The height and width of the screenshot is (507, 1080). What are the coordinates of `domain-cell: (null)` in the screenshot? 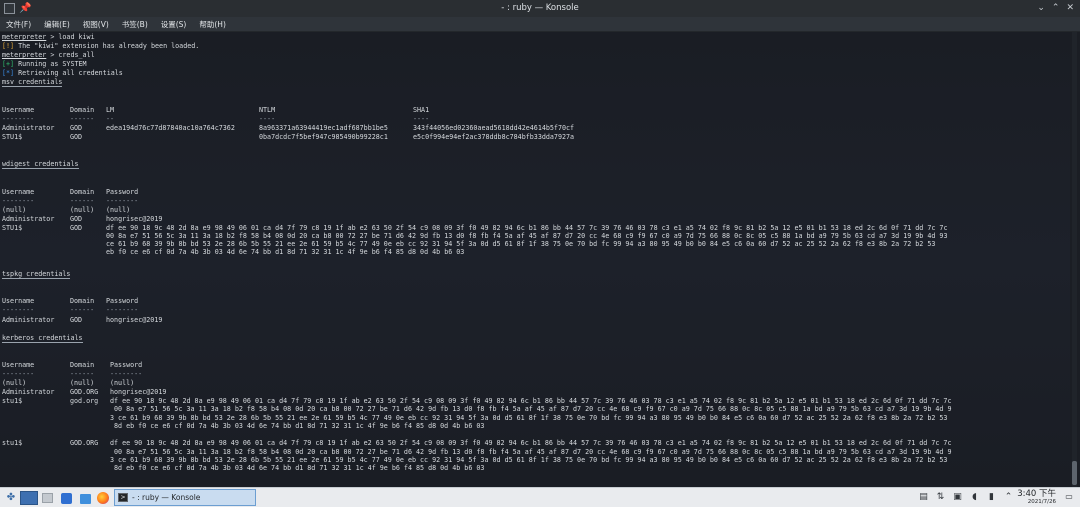 It's located at (82, 209).